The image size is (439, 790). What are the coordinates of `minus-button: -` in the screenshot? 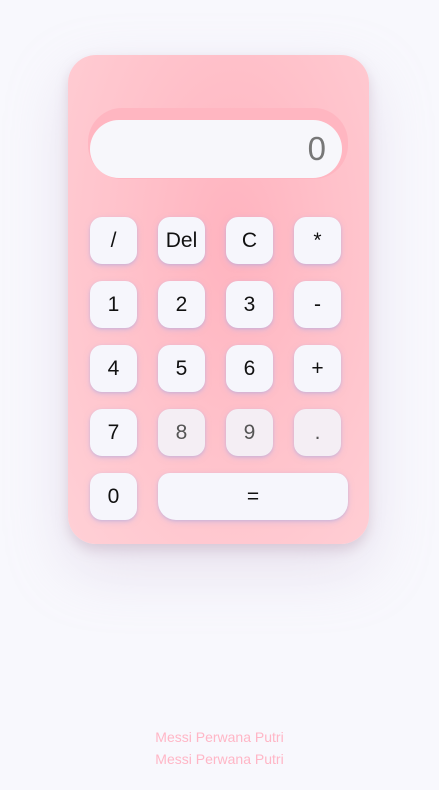 It's located at (317, 304).